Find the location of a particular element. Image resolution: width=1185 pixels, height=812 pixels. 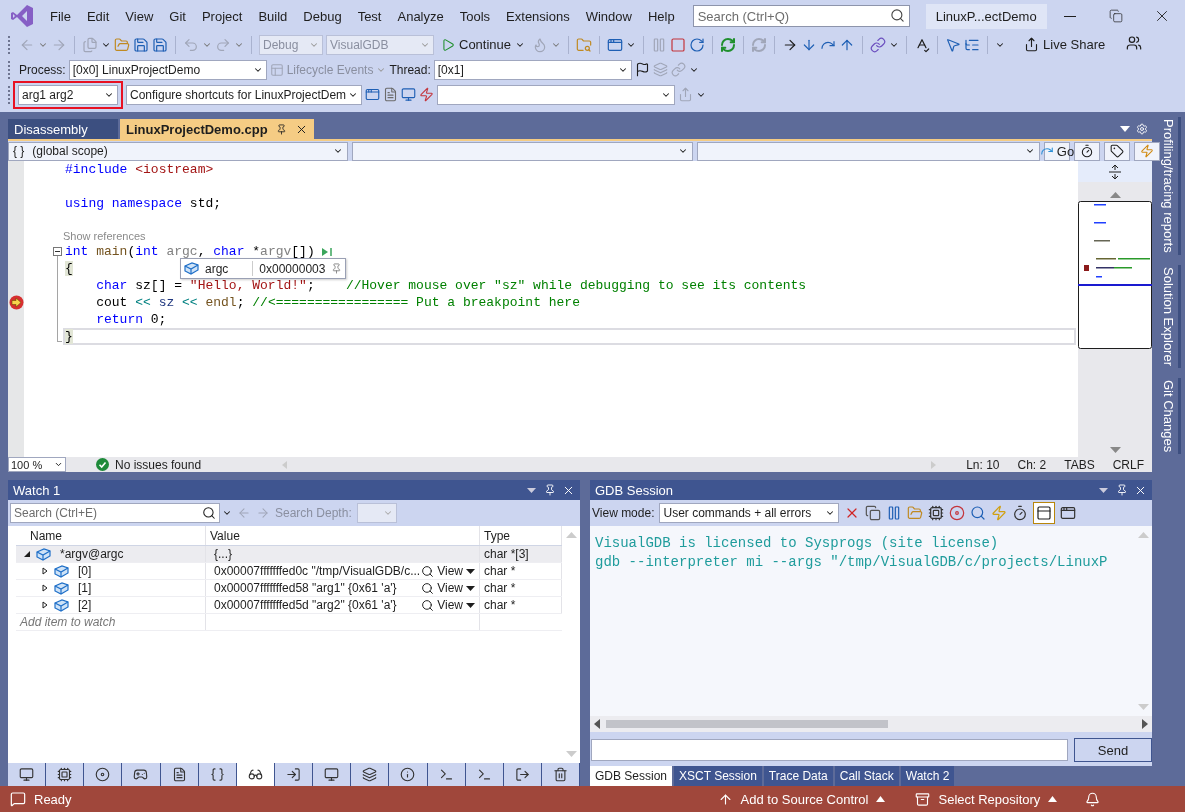

send-button: Send is located at coordinates (1113, 750).